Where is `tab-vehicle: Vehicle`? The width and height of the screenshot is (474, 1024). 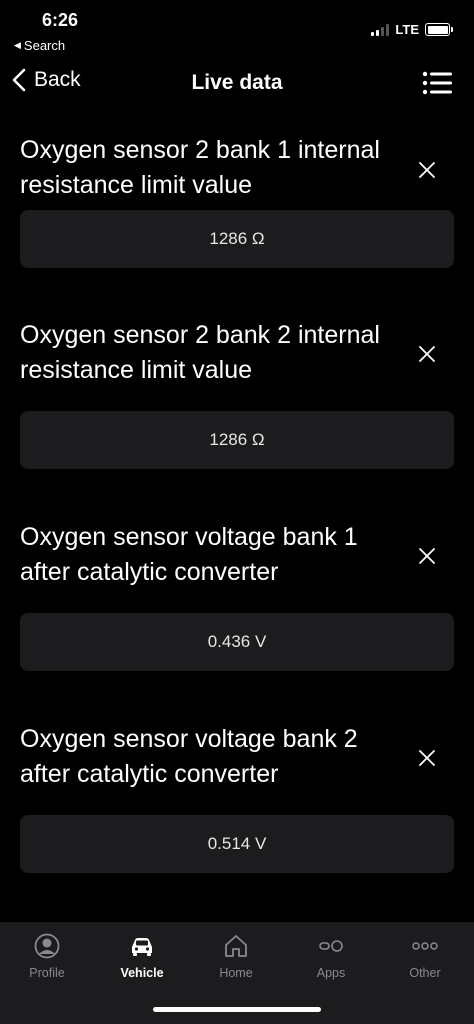
tab-vehicle: Vehicle is located at coordinates (142, 956).